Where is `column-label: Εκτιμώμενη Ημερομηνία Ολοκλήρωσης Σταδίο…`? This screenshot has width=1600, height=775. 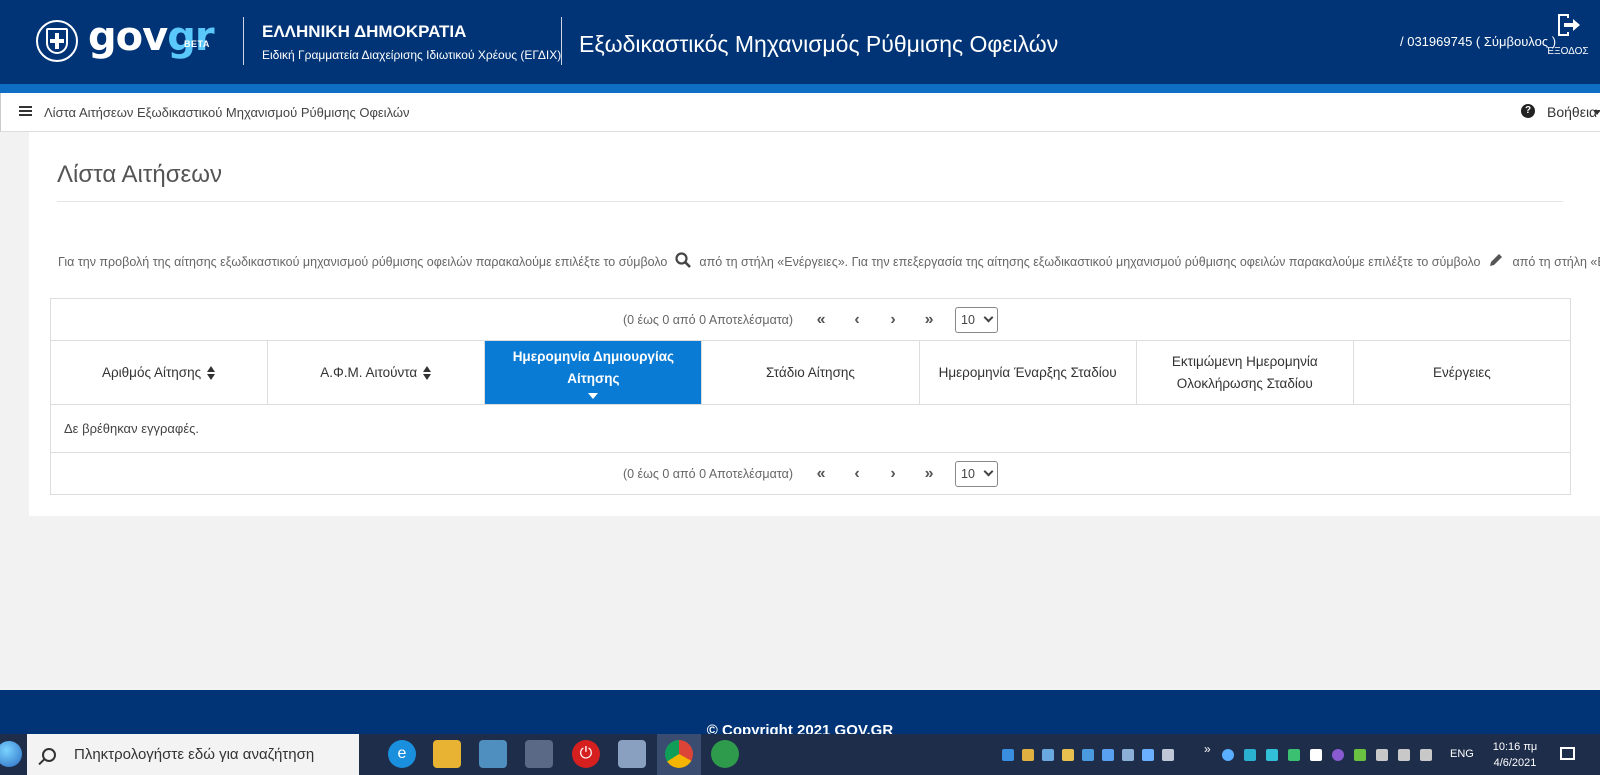
column-label: Εκτιμώμενη Ημερομηνία Ολοκλήρωσης Σταδίο… is located at coordinates (1244, 372).